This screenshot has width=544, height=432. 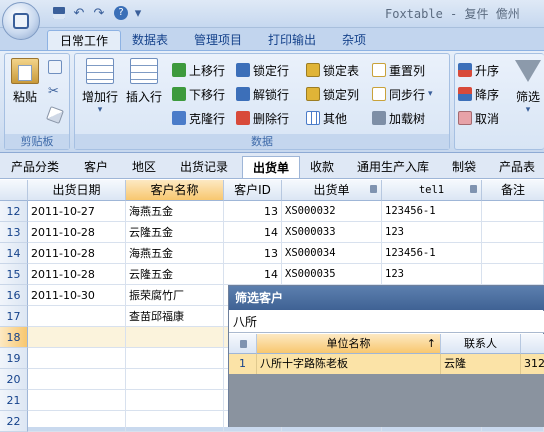 What do you see at coordinates (204, 167) in the screenshot?
I see `sheet-tab-shipment-records: 出货记录` at bounding box center [204, 167].